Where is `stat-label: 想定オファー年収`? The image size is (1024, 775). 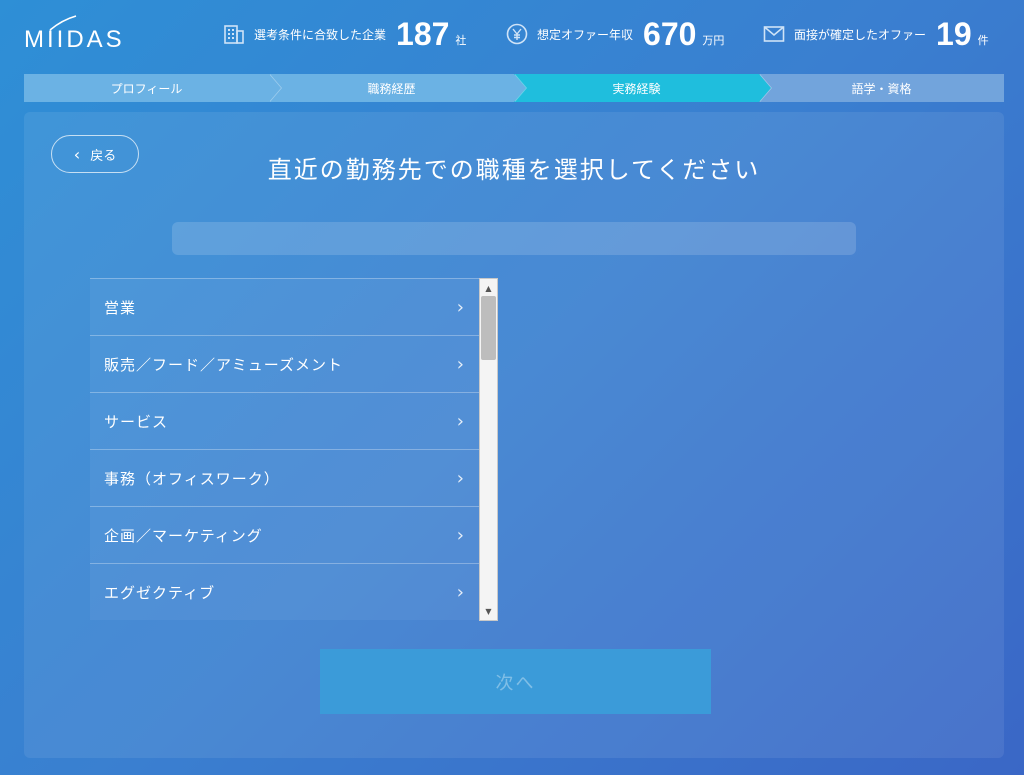 stat-label: 想定オファー年収 is located at coordinates (585, 34).